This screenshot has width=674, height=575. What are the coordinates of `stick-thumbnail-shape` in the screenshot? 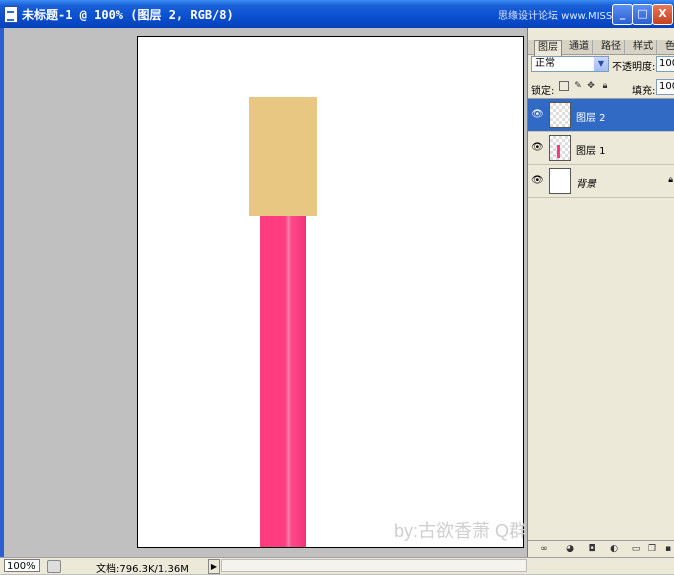 It's located at (558, 151).